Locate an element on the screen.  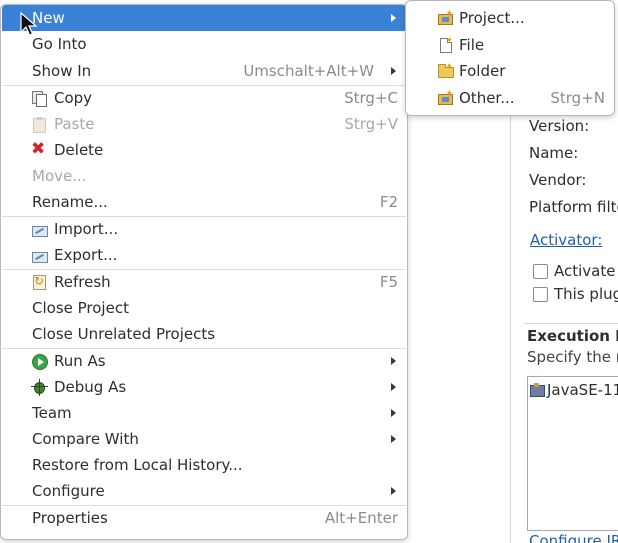
menu-item-debug-as: Debug As is located at coordinates (204, 387).